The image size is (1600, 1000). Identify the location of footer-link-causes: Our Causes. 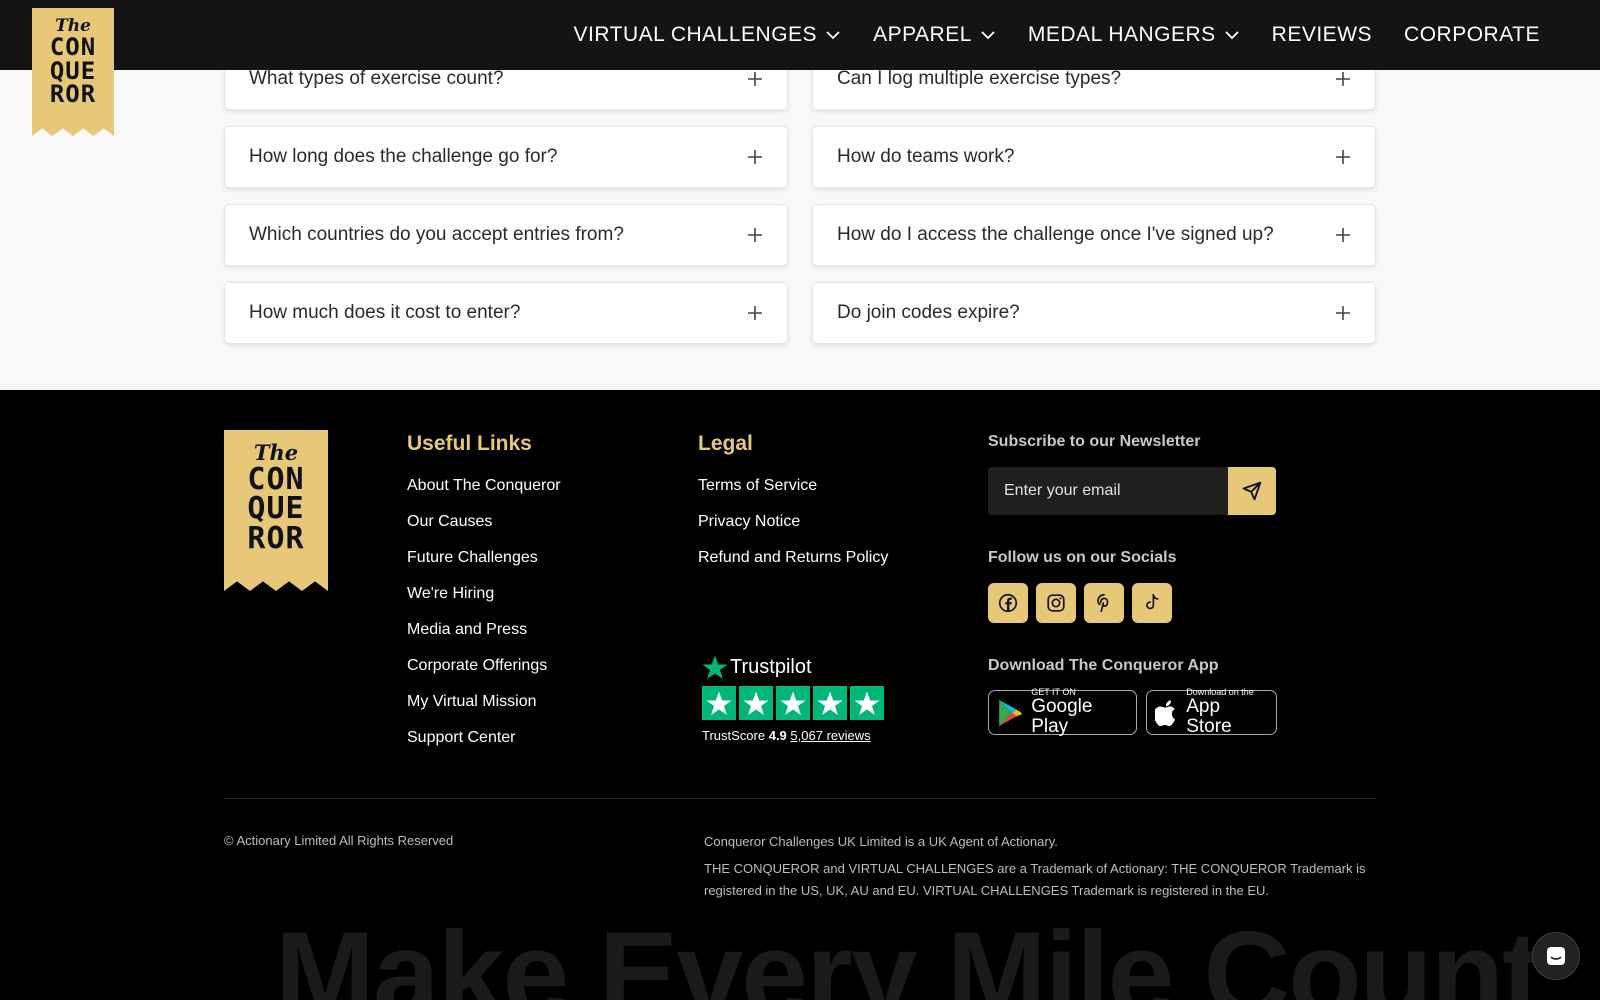
(449, 522).